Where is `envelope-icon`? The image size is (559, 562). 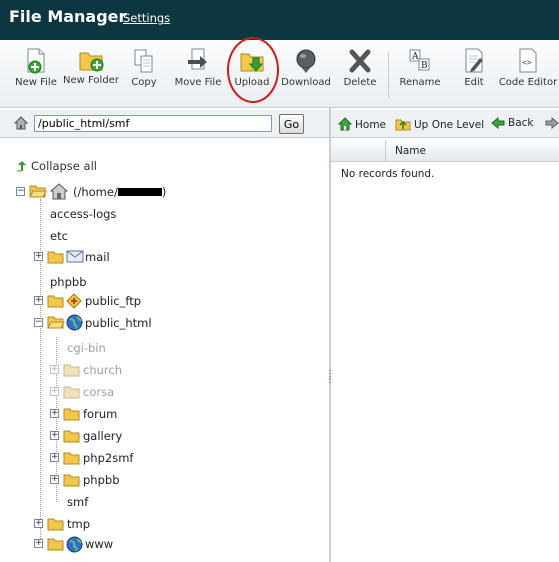 envelope-icon is located at coordinates (75, 256).